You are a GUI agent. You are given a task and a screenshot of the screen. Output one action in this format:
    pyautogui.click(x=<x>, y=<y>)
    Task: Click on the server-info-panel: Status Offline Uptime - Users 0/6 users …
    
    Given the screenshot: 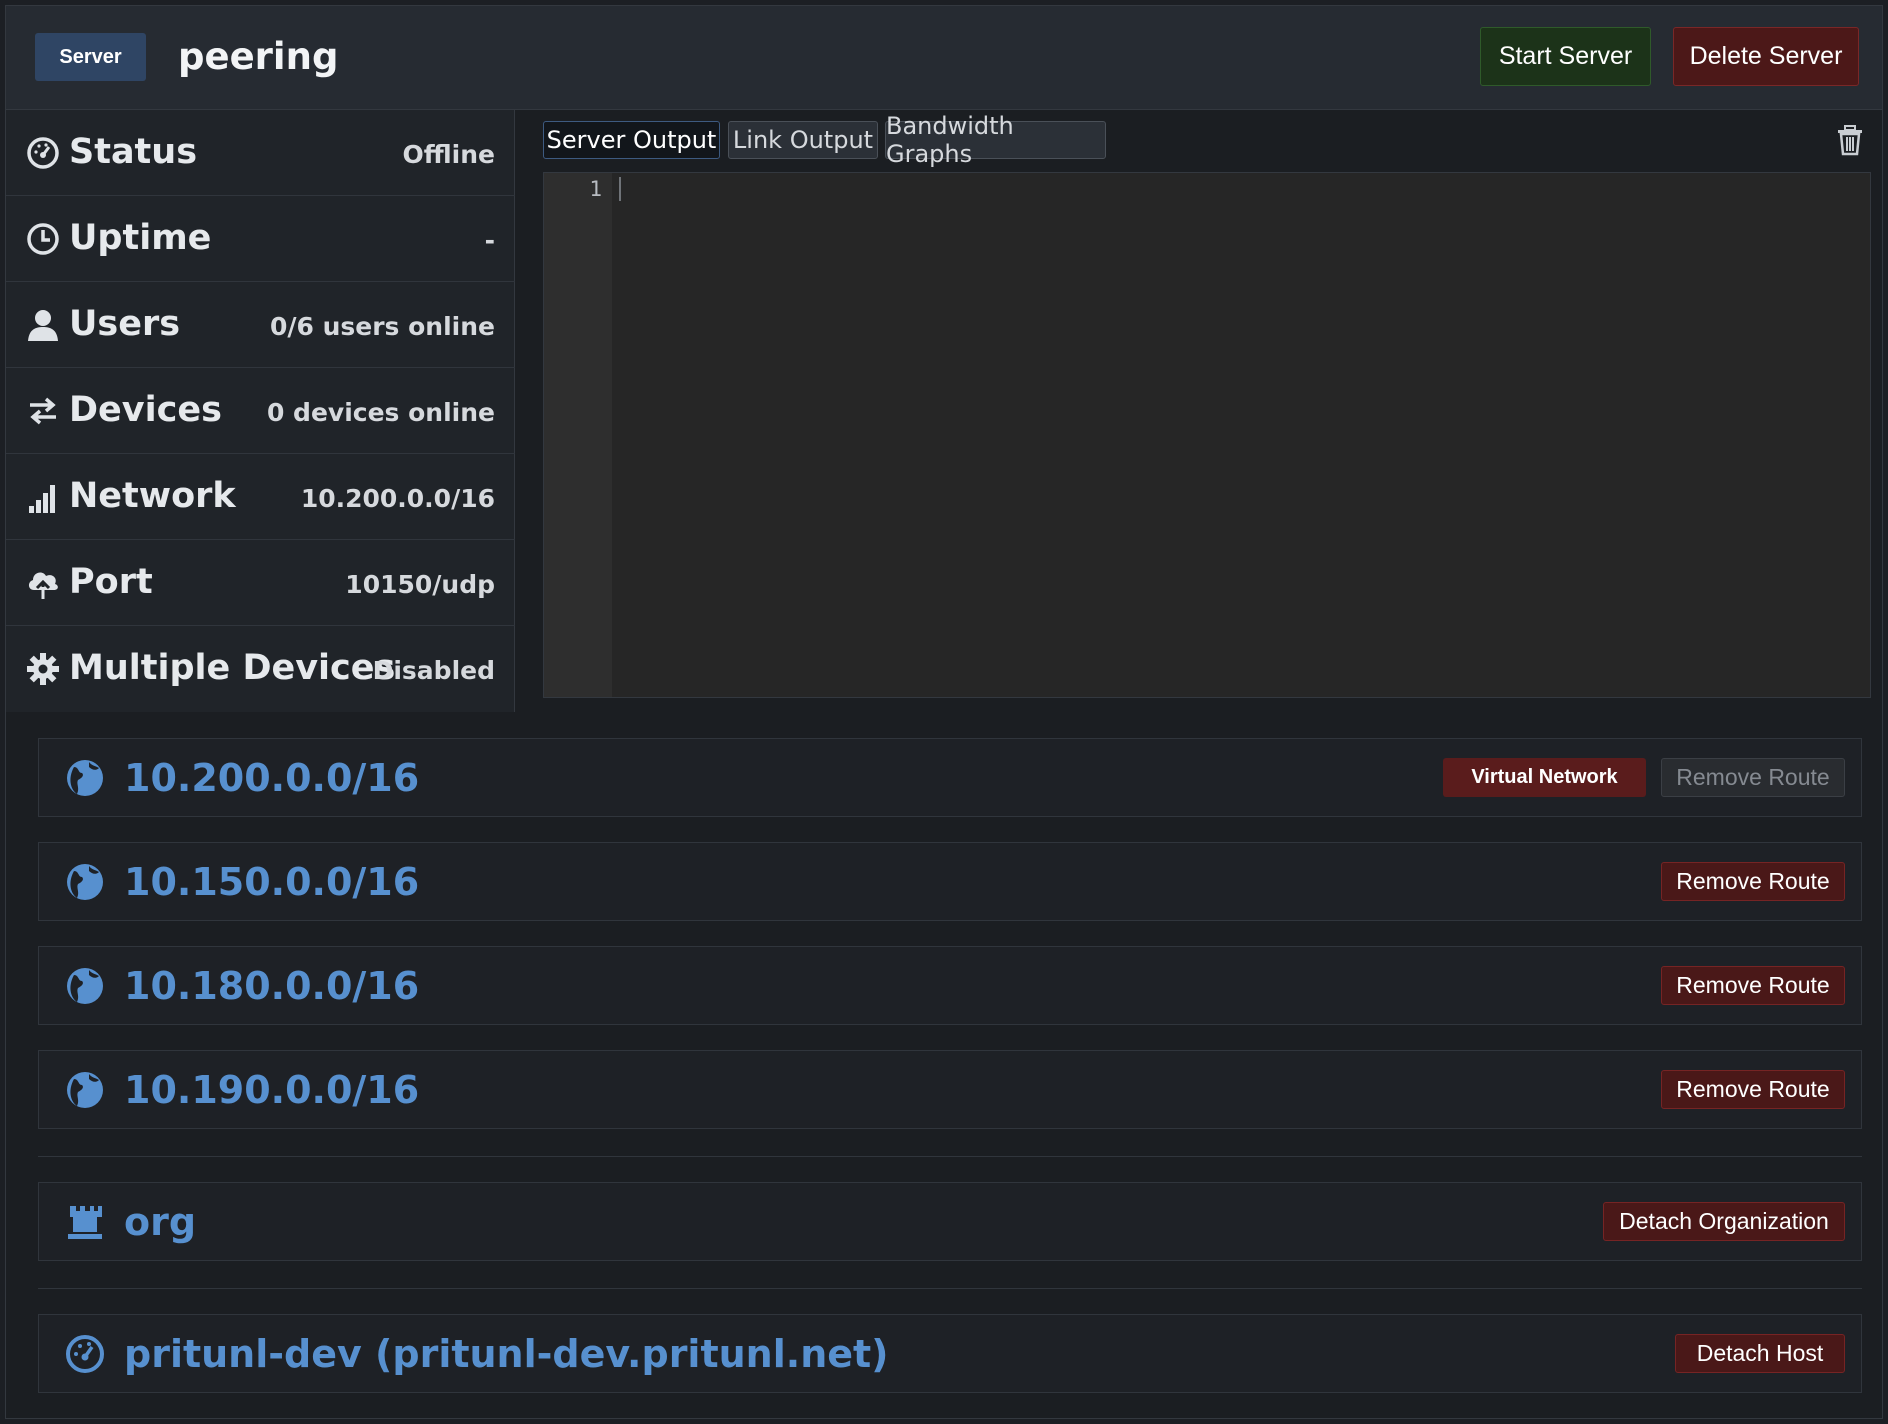 What is the action you would take?
    pyautogui.click(x=260, y=411)
    